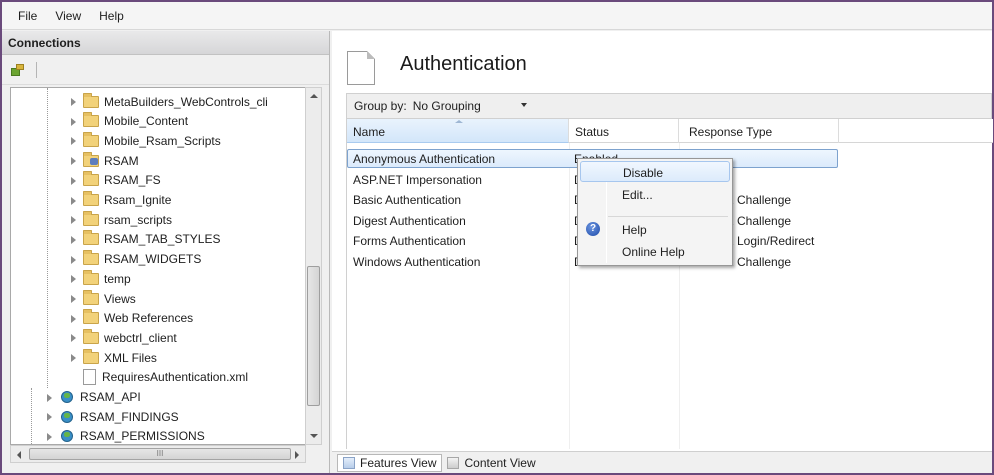  Describe the element at coordinates (112, 416) in the screenshot. I see `tree-item: RSAM_FINDINGS` at that location.